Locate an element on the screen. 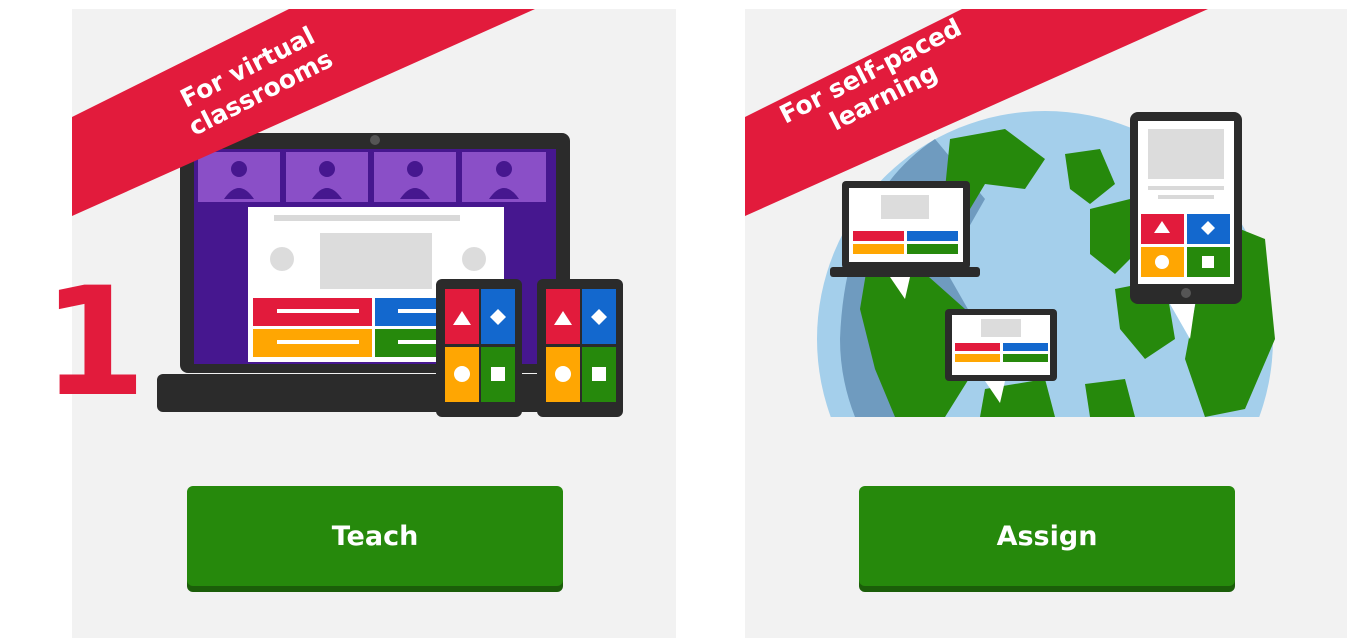 This screenshot has height=638, width=1347. step-number: 1 is located at coordinates (94, 343).